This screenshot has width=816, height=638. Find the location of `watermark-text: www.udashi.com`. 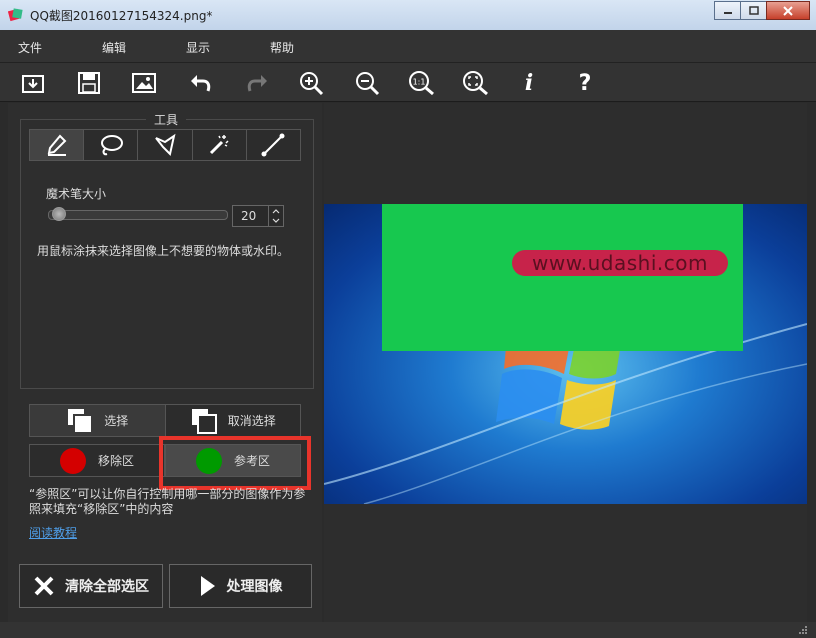

watermark-text: www.udashi.com is located at coordinates (620, 263).